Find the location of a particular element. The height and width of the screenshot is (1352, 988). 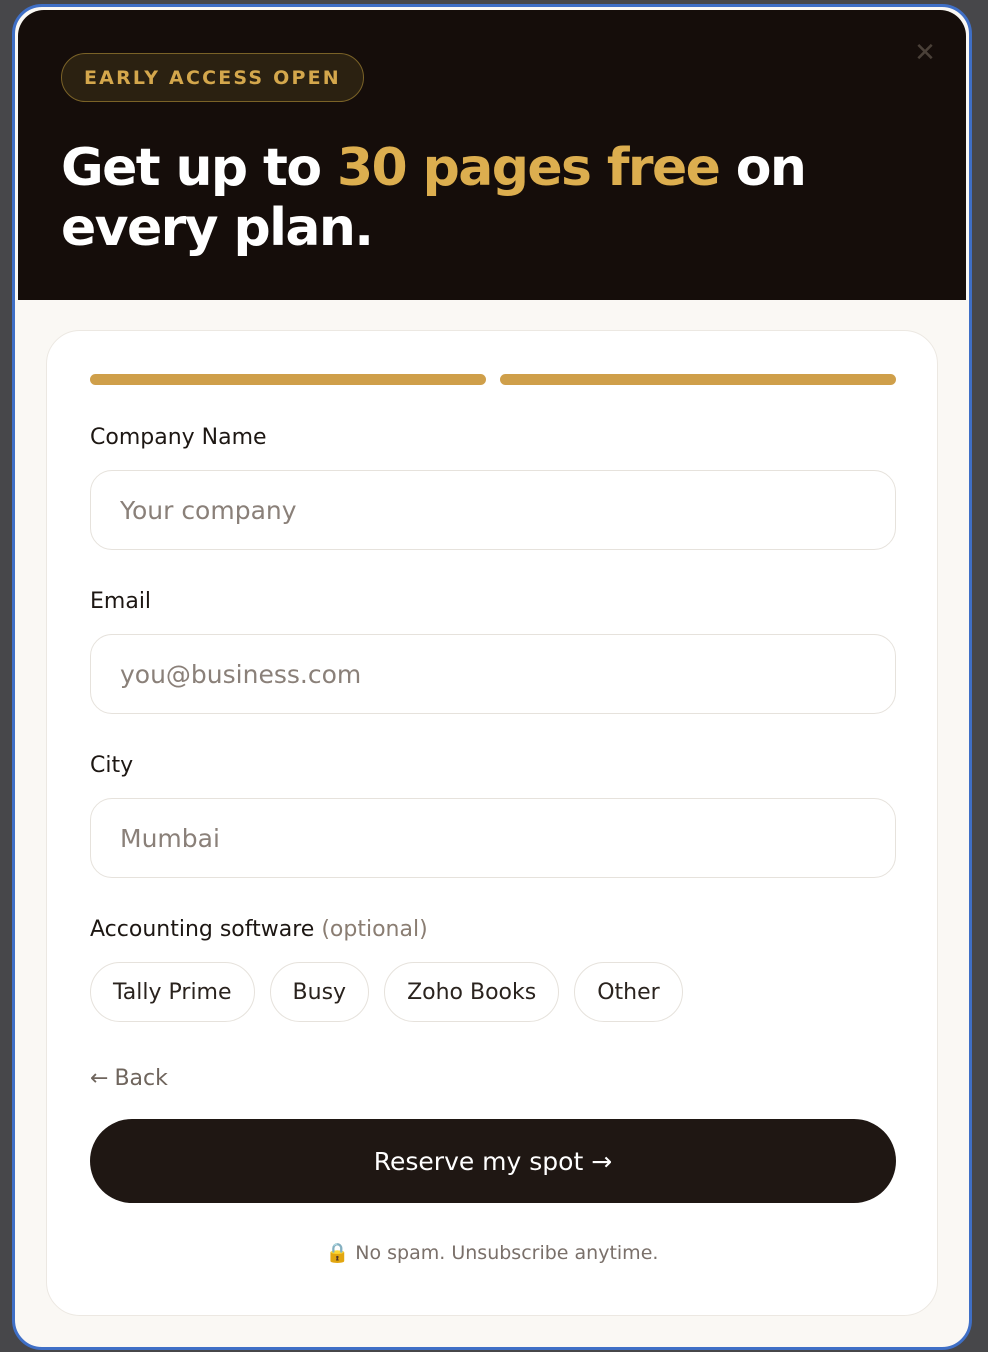

company-name-input is located at coordinates (493, 510).